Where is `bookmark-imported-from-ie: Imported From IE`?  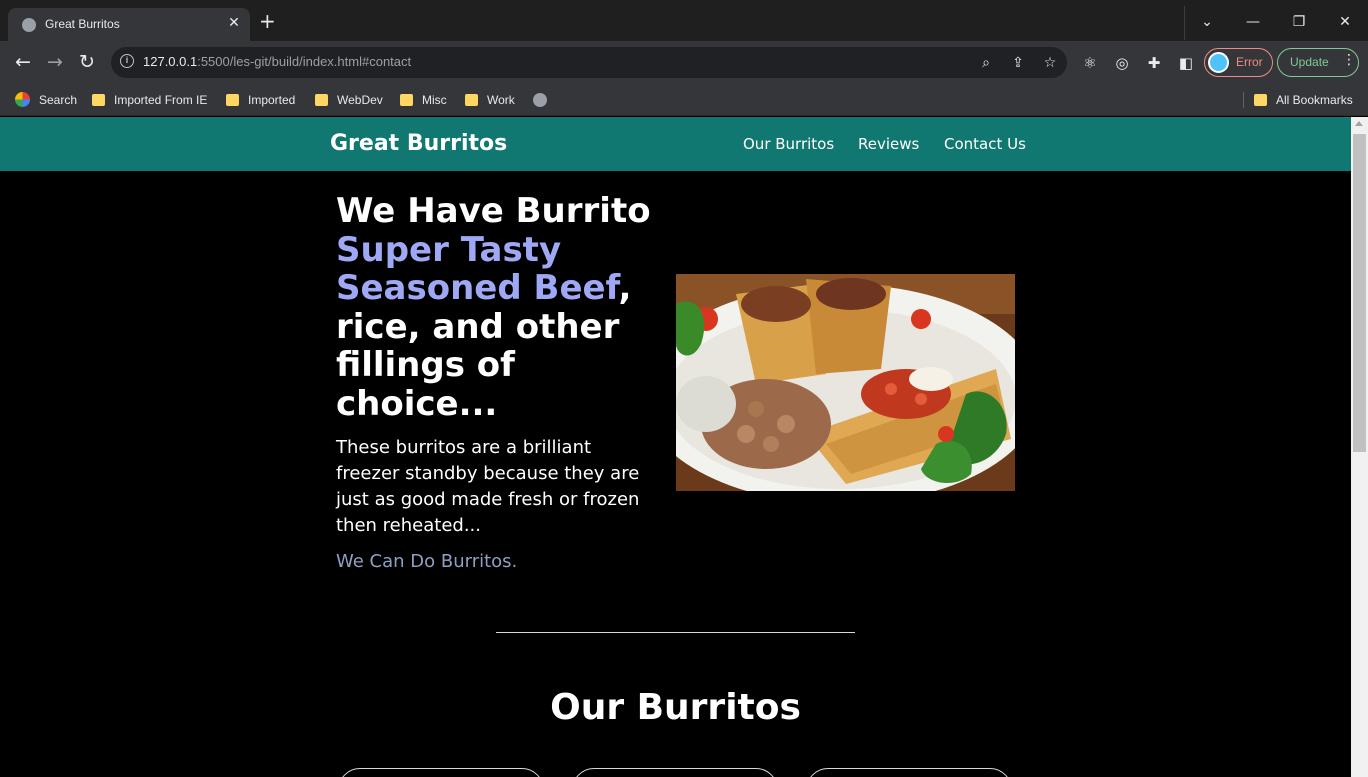
bookmark-imported-from-ie: Imported From IE is located at coordinates (149, 100).